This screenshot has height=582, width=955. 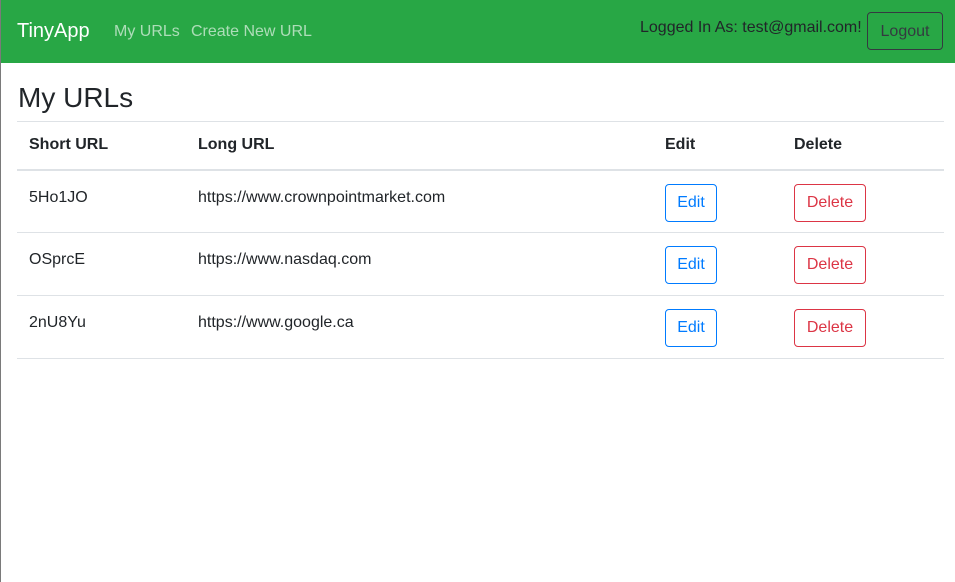 What do you see at coordinates (101, 327) in the screenshot?
I see `short-url-cell: 2nU8Yu` at bounding box center [101, 327].